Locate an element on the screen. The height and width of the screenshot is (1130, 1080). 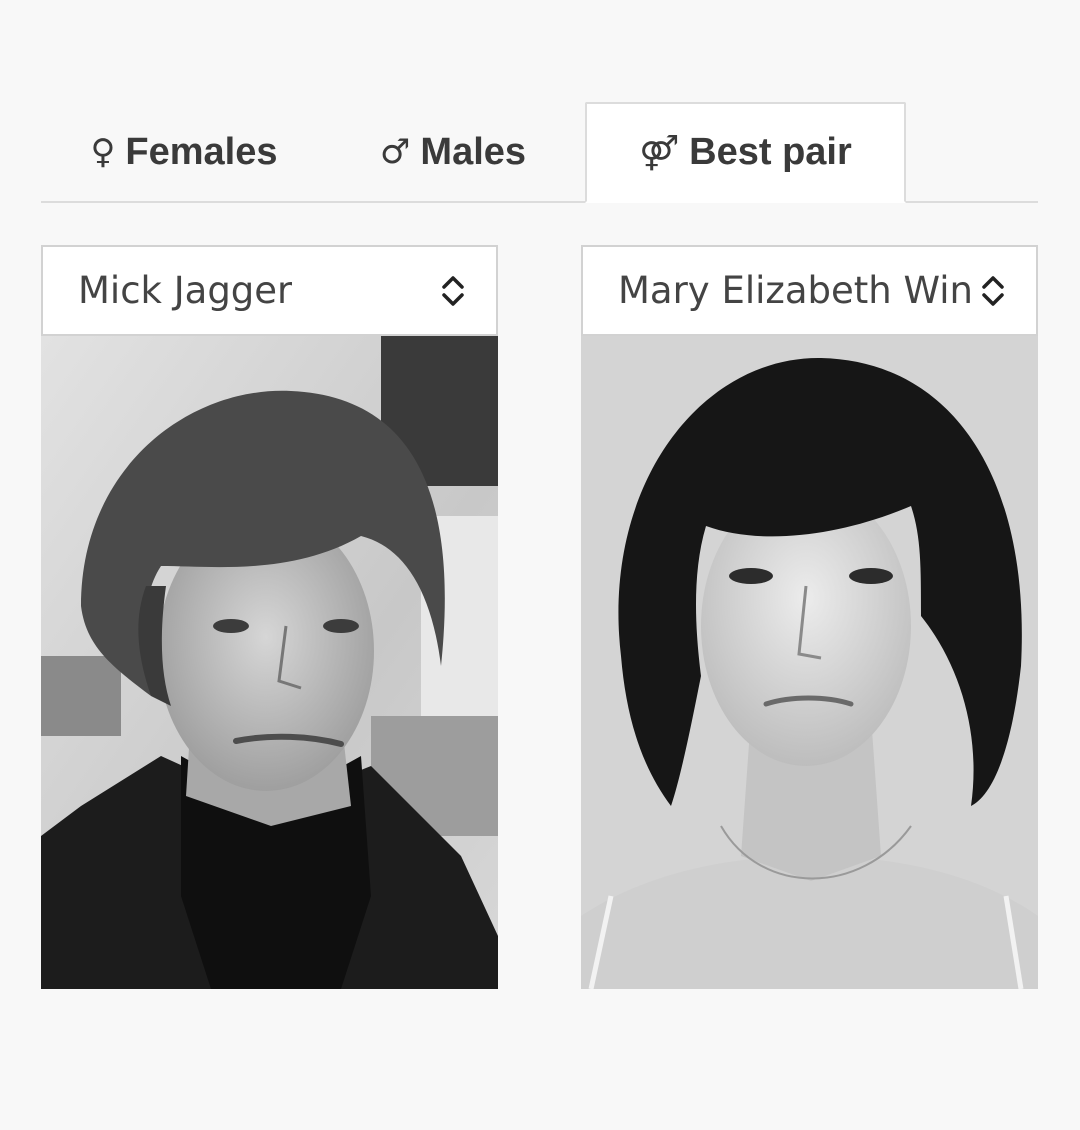
tab-bar: ♀ Females ♂ Males ⚤ Best pair is located at coordinates (539, 152).